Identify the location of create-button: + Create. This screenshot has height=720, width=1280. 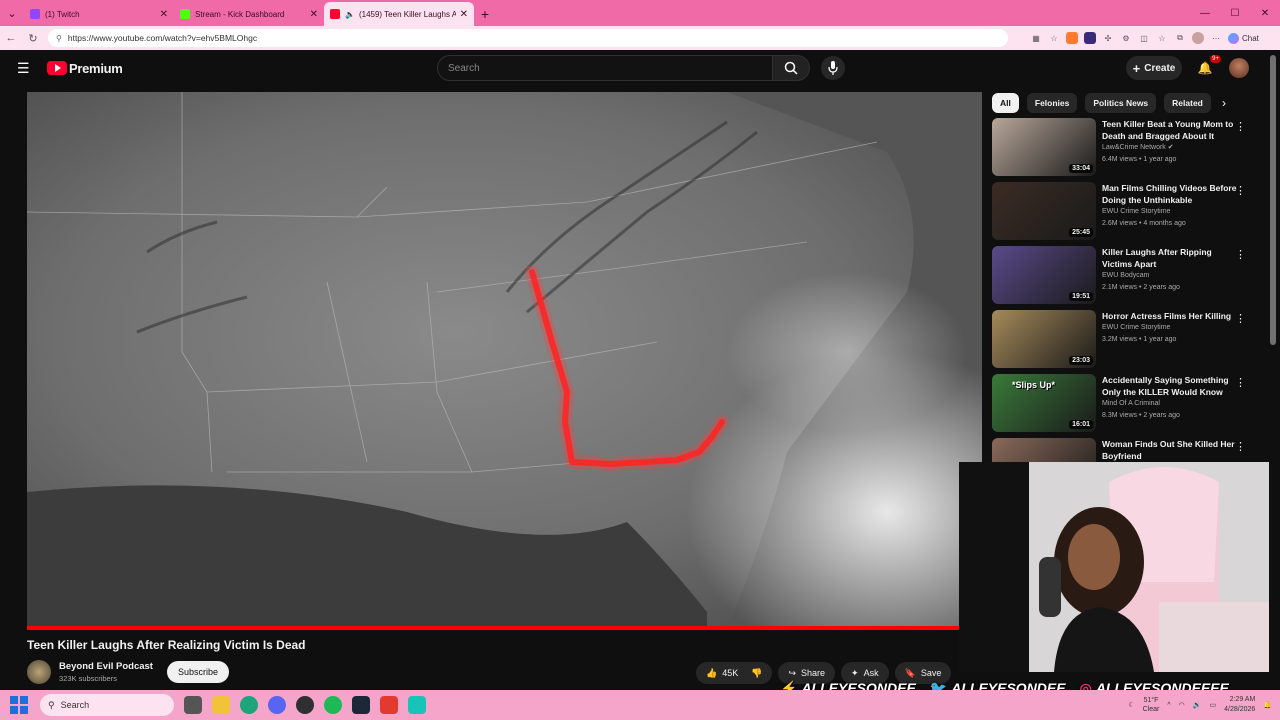
(1154, 68).